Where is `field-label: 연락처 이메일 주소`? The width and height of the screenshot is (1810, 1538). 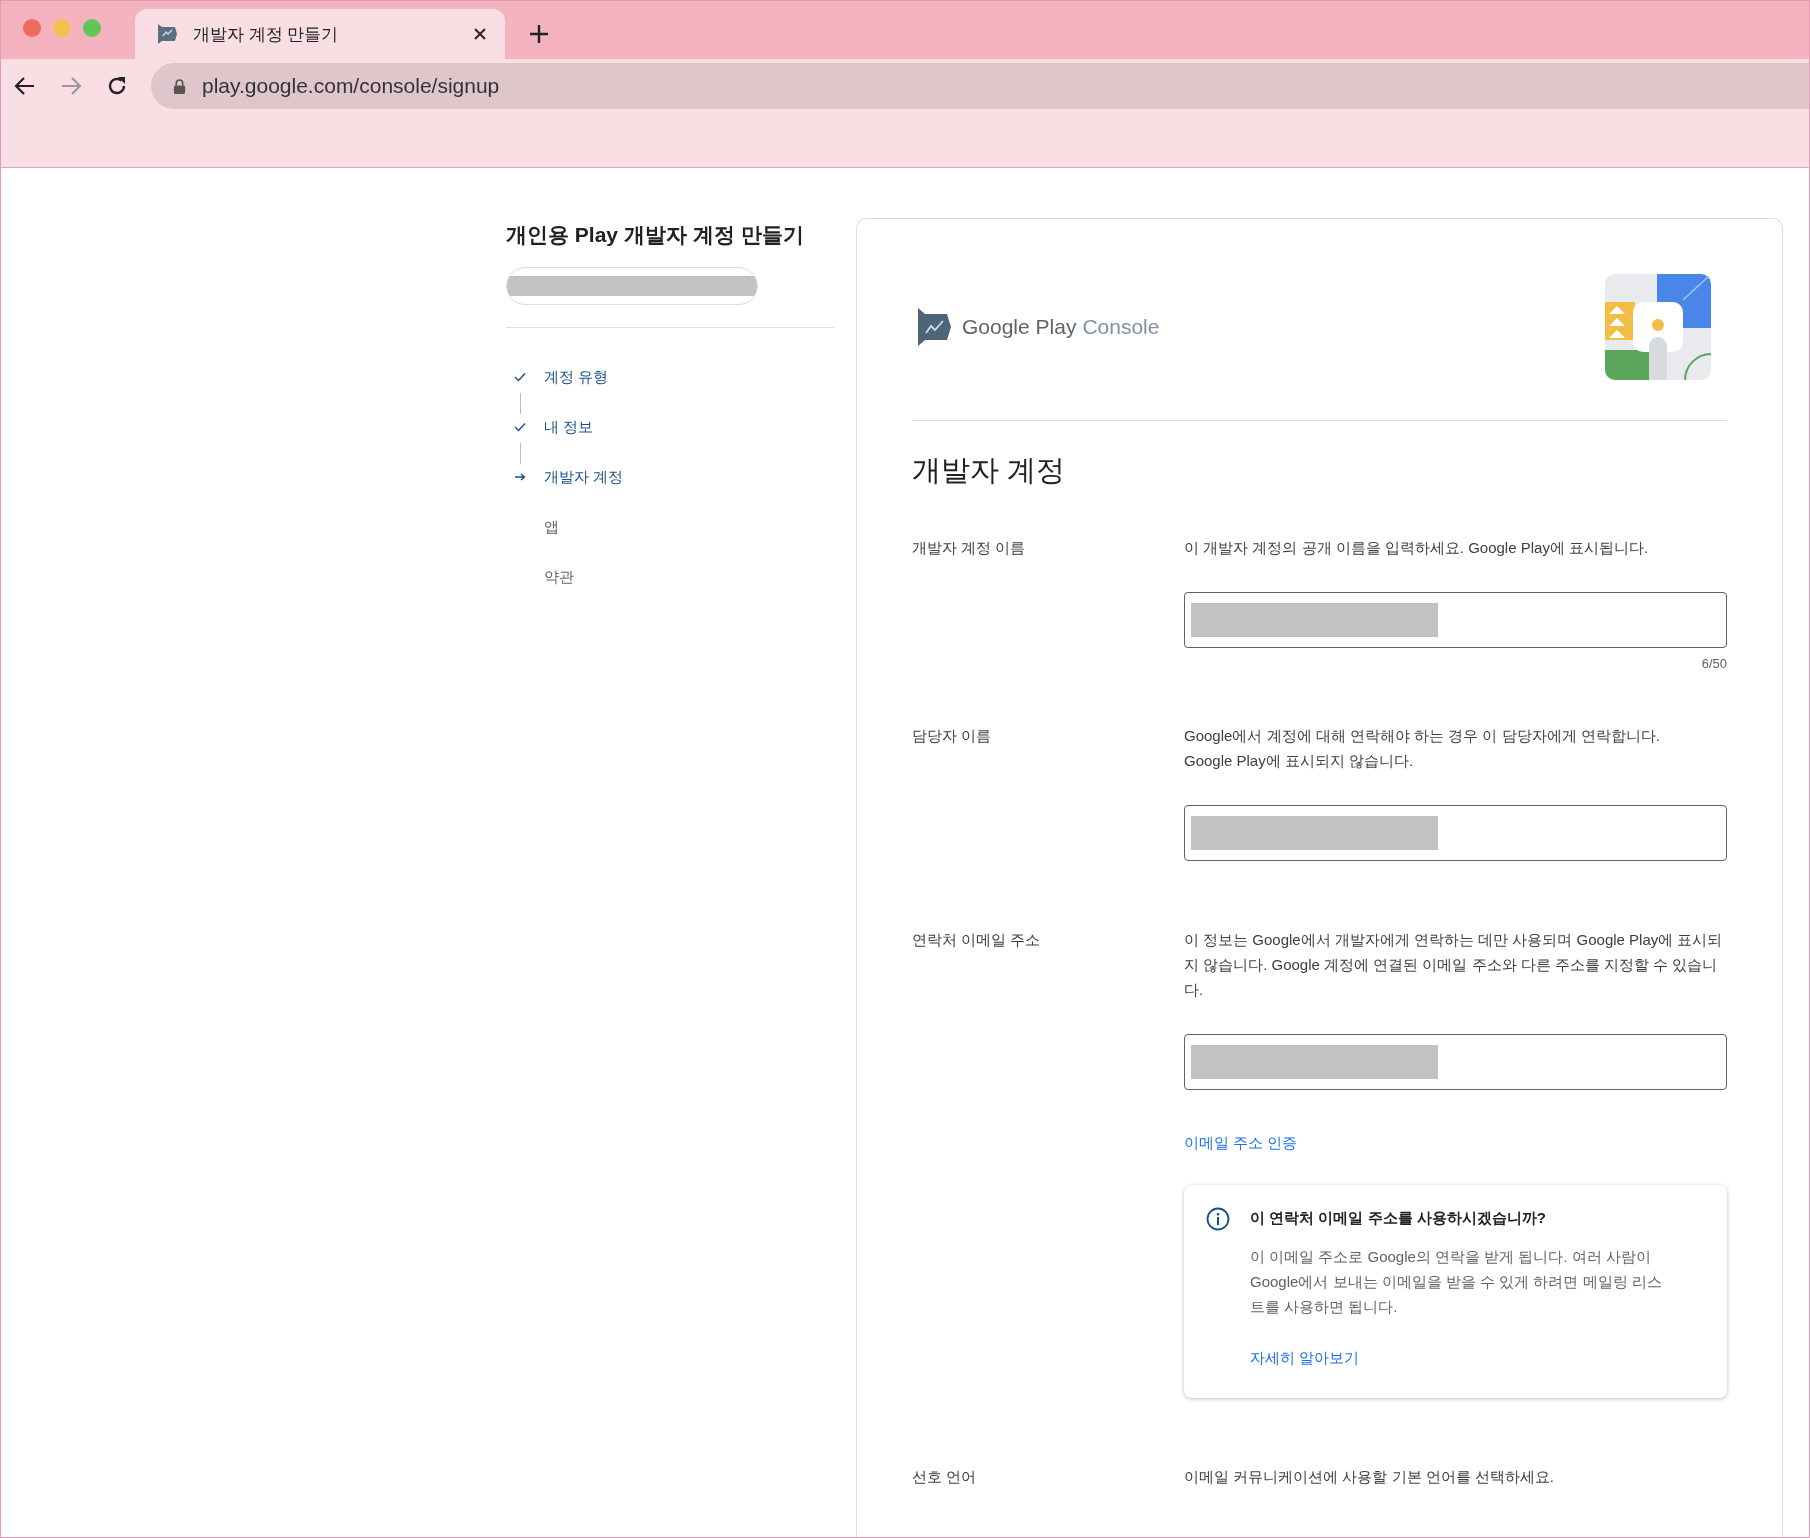
field-label: 연락처 이메일 주소 is located at coordinates (977, 940).